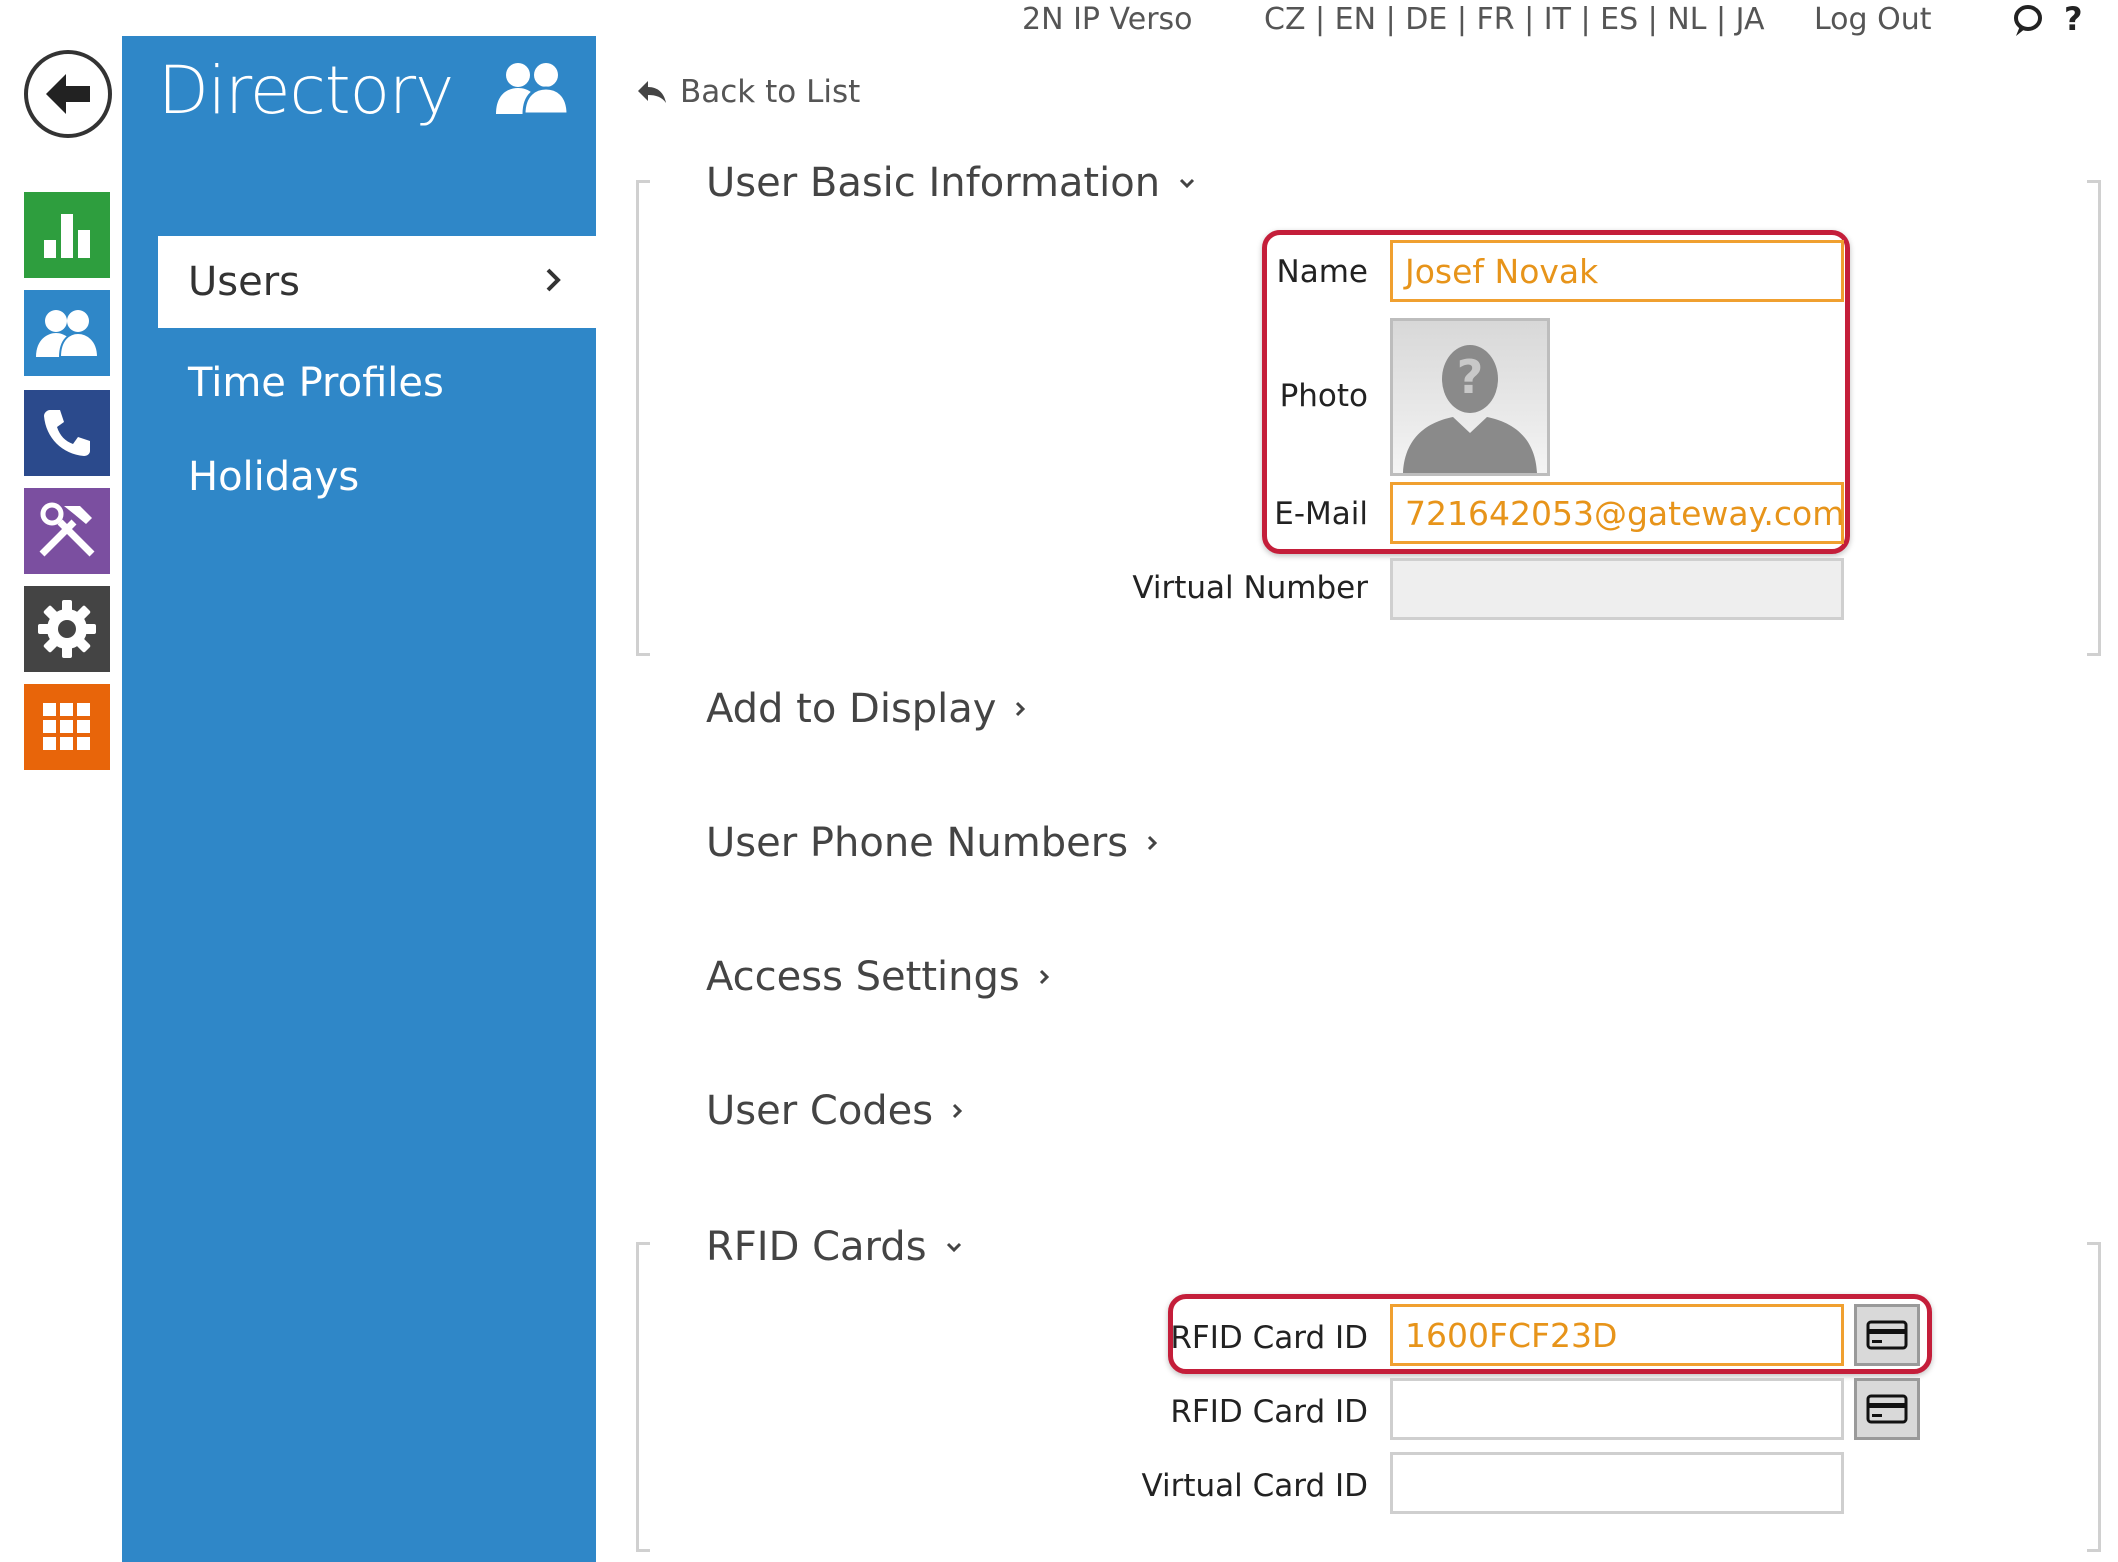 The height and width of the screenshot is (1562, 2118). I want to click on email-label: E-Mail, so click(1321, 514).